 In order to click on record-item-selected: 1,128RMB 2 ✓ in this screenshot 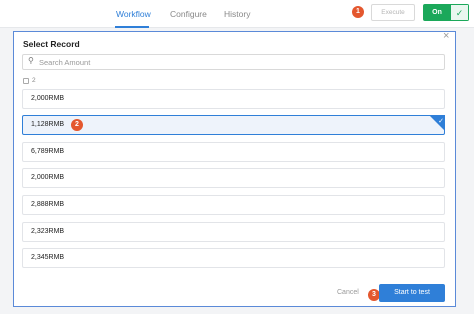, I will do `click(233, 125)`.